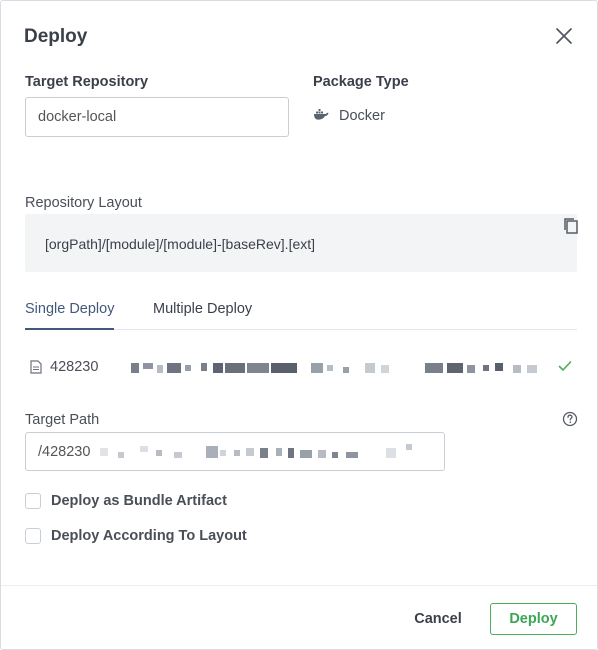 This screenshot has width=598, height=650. Describe the element at coordinates (62, 420) in the screenshot. I see `target-path-label: Target Path` at that location.